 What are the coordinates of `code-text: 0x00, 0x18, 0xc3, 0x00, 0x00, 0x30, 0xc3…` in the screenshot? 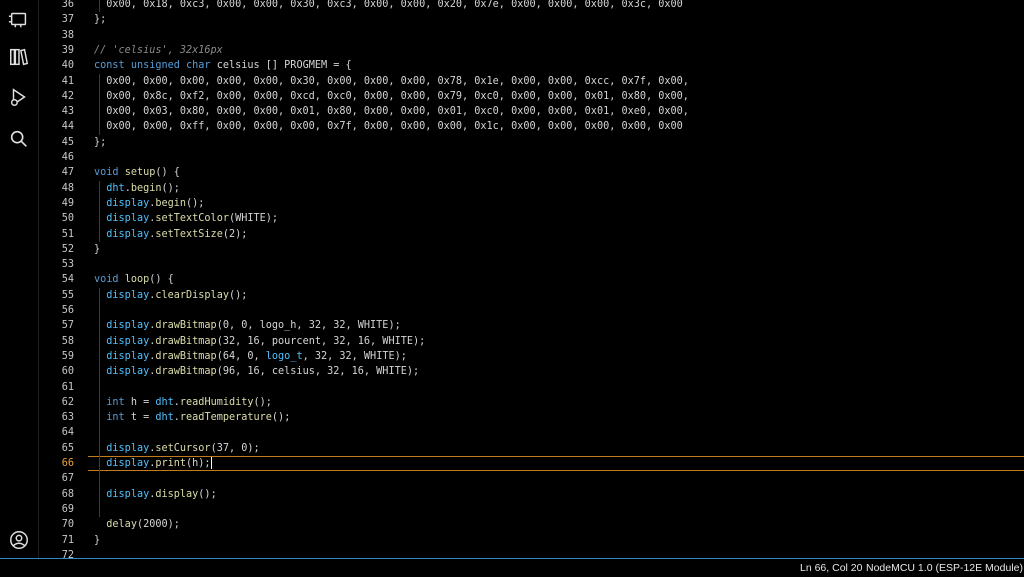 It's located at (388, 5).